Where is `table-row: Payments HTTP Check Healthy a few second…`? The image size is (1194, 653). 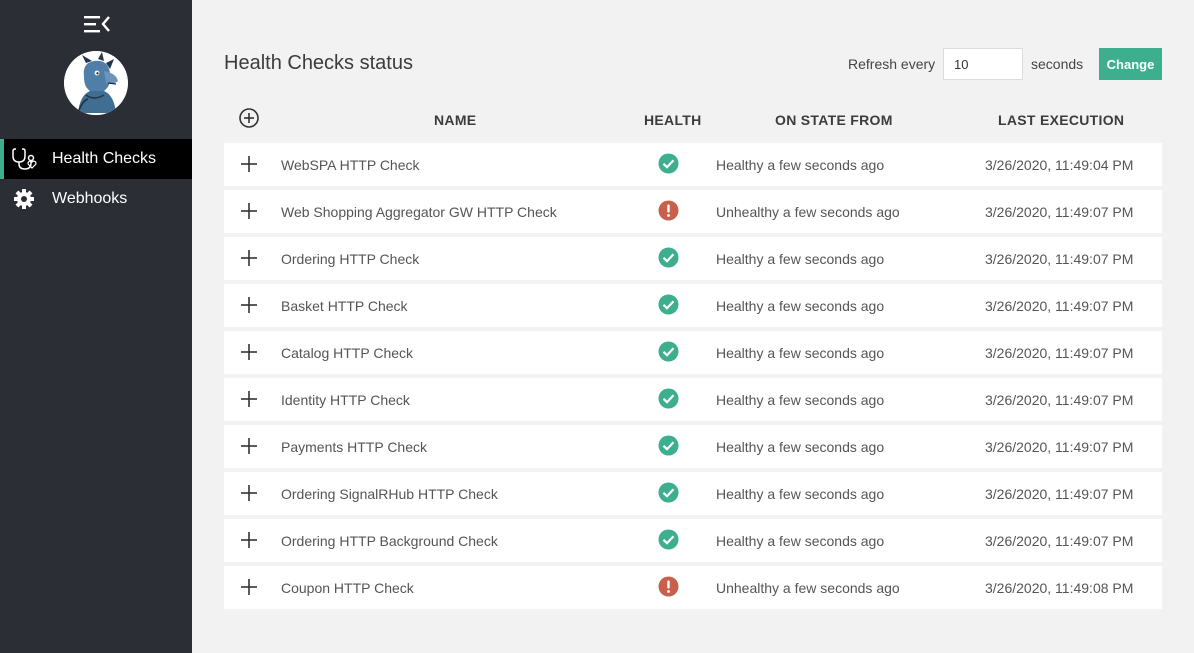 table-row: Payments HTTP Check Healthy a few second… is located at coordinates (693, 446).